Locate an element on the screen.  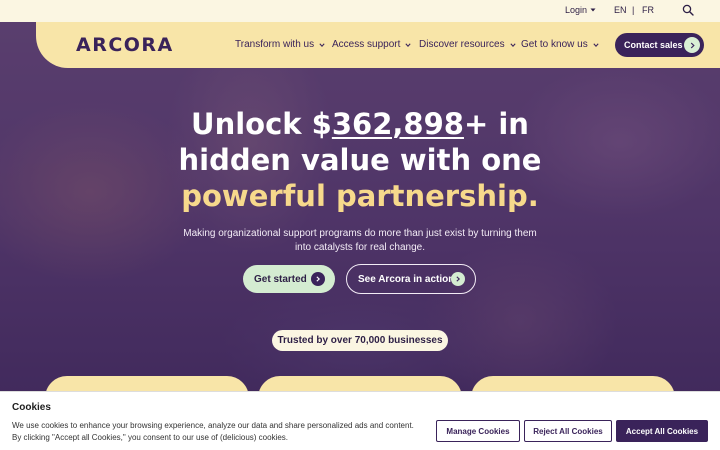
headline-number: 362,898 is located at coordinates (397, 124).